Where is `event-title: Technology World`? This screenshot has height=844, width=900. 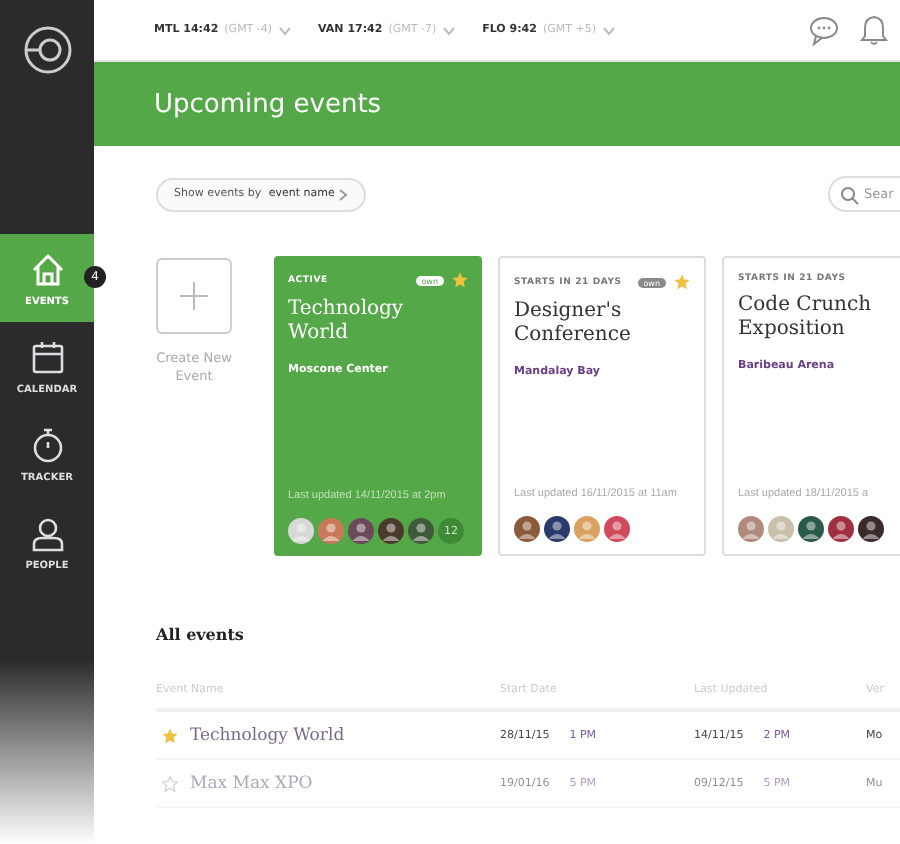
event-title: Technology World is located at coordinates (347, 321).